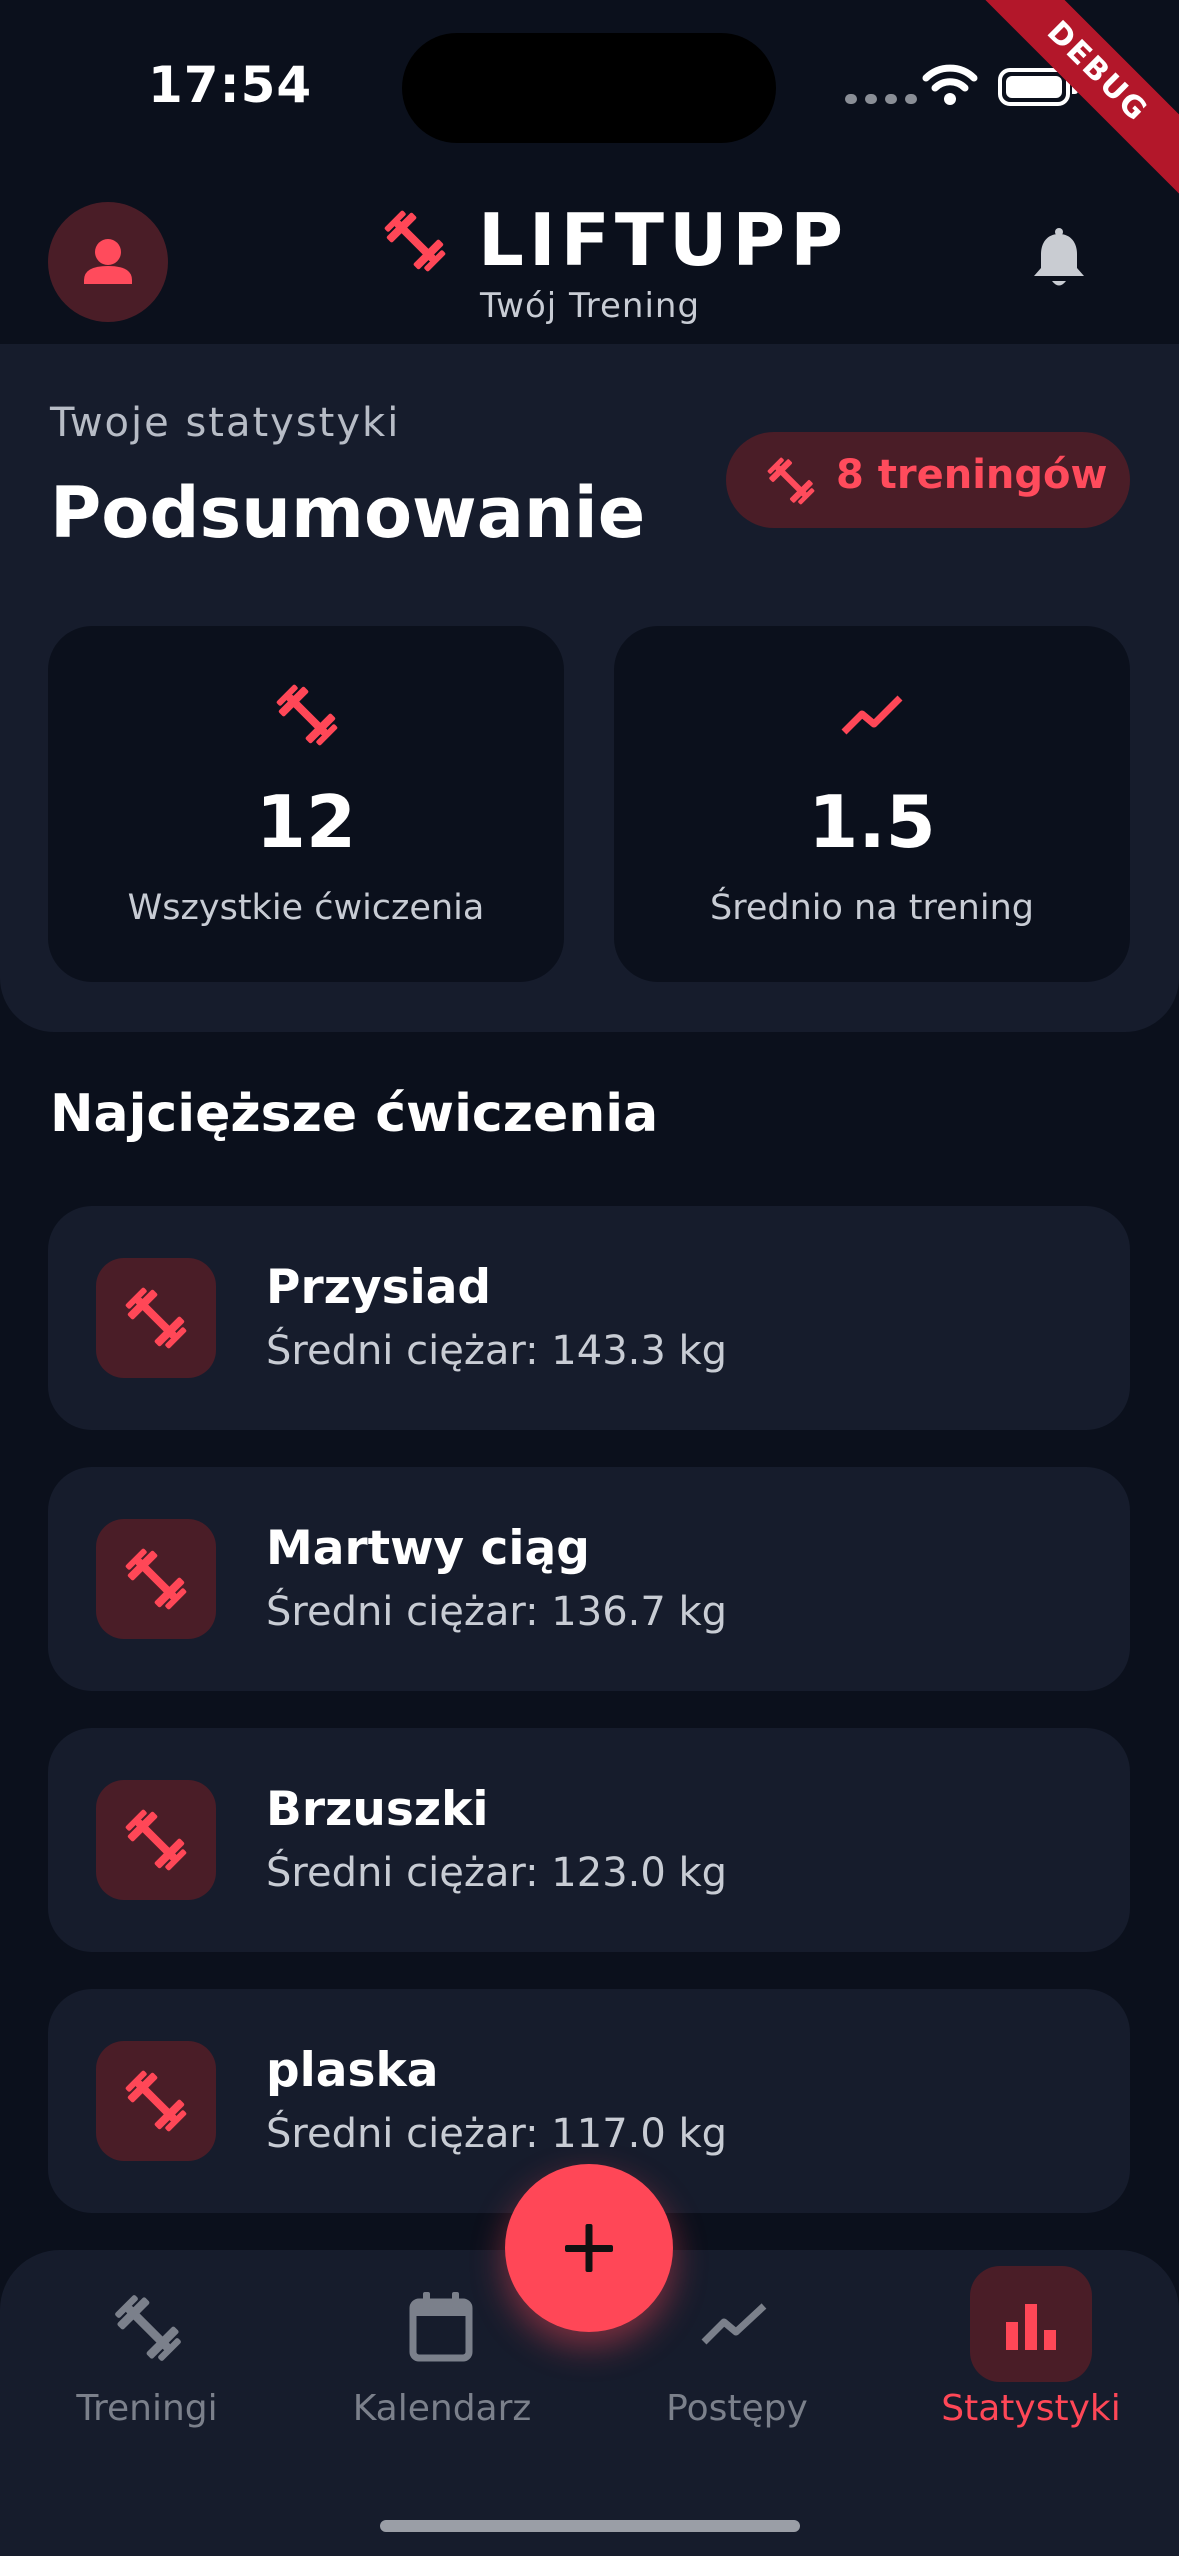  I want to click on bar-chart-icon, so click(1031, 2325).